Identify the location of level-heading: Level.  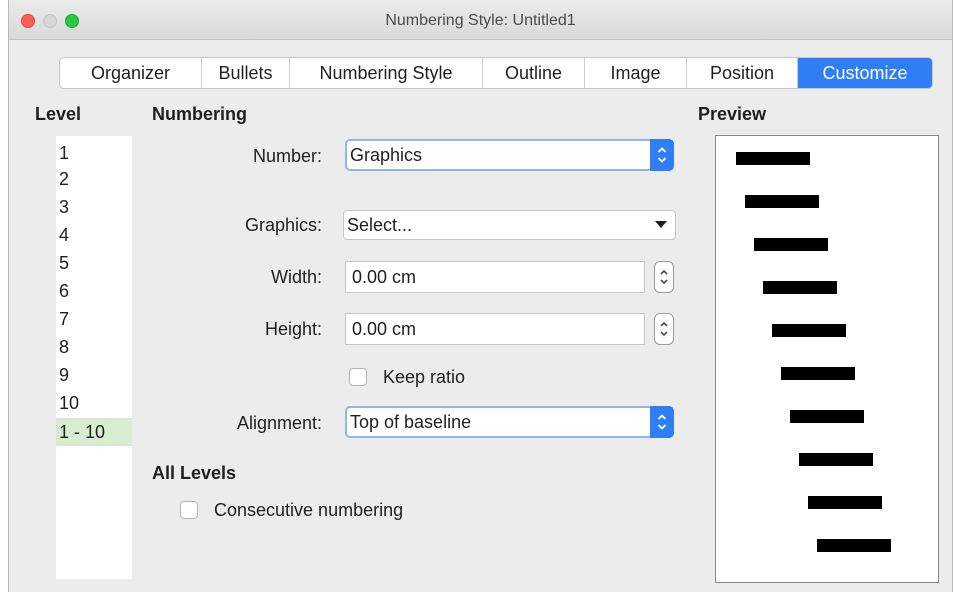
(58, 114).